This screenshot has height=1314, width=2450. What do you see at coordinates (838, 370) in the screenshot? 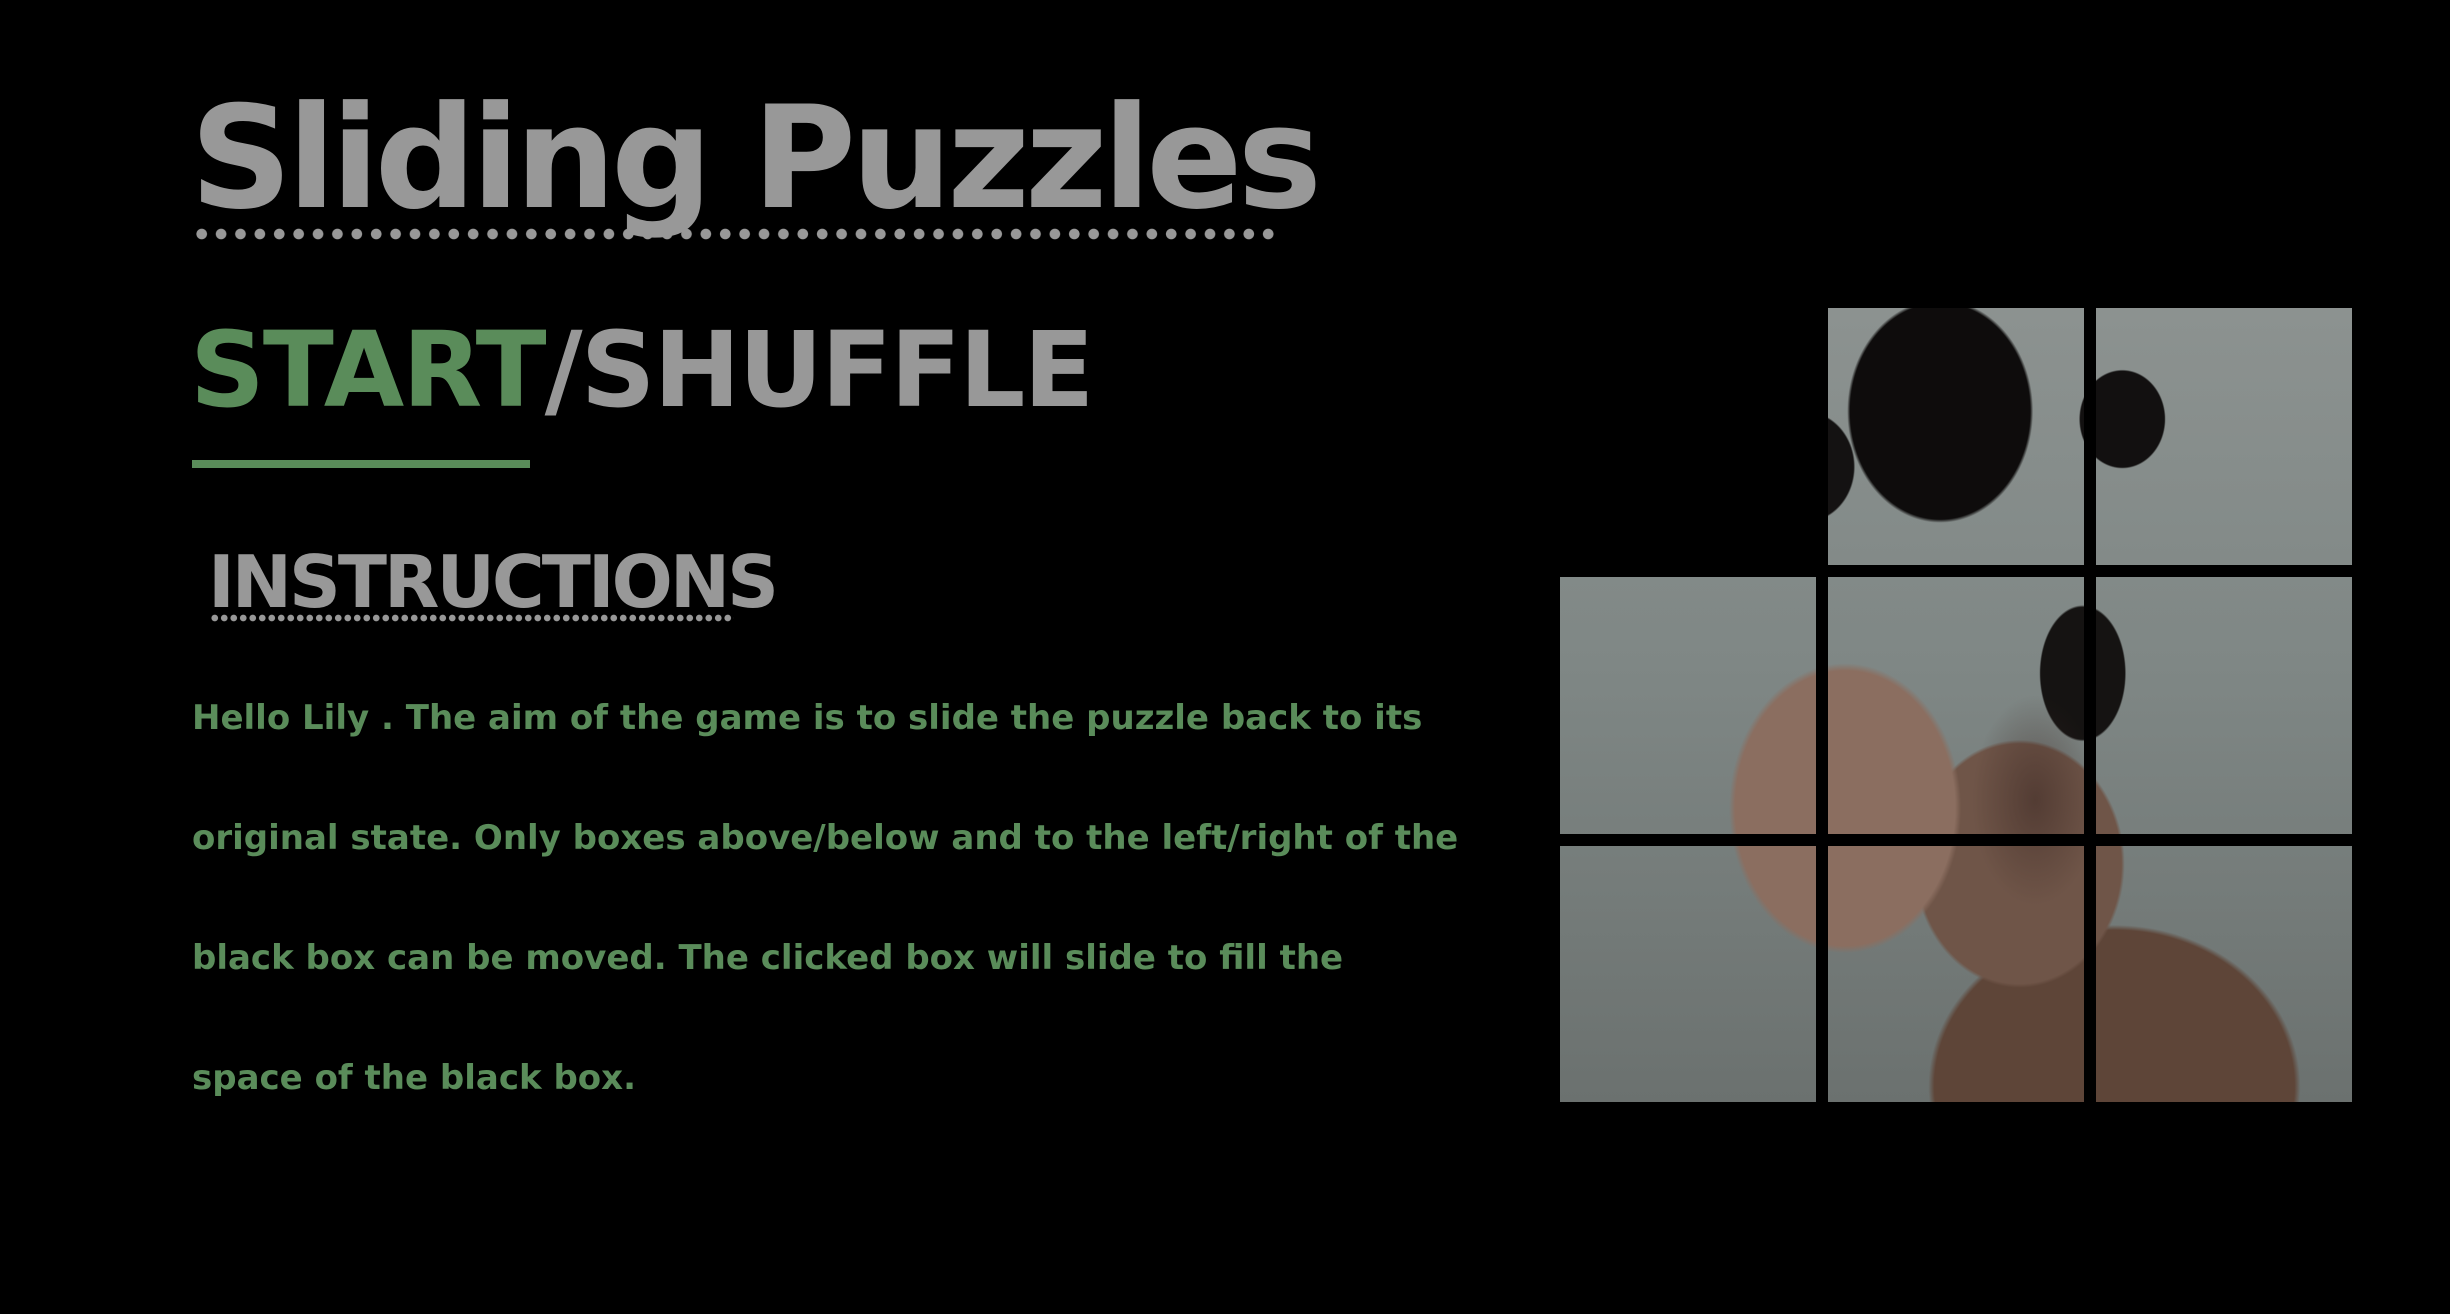
I see `shuffle-button: SHUFFLE` at bounding box center [838, 370].